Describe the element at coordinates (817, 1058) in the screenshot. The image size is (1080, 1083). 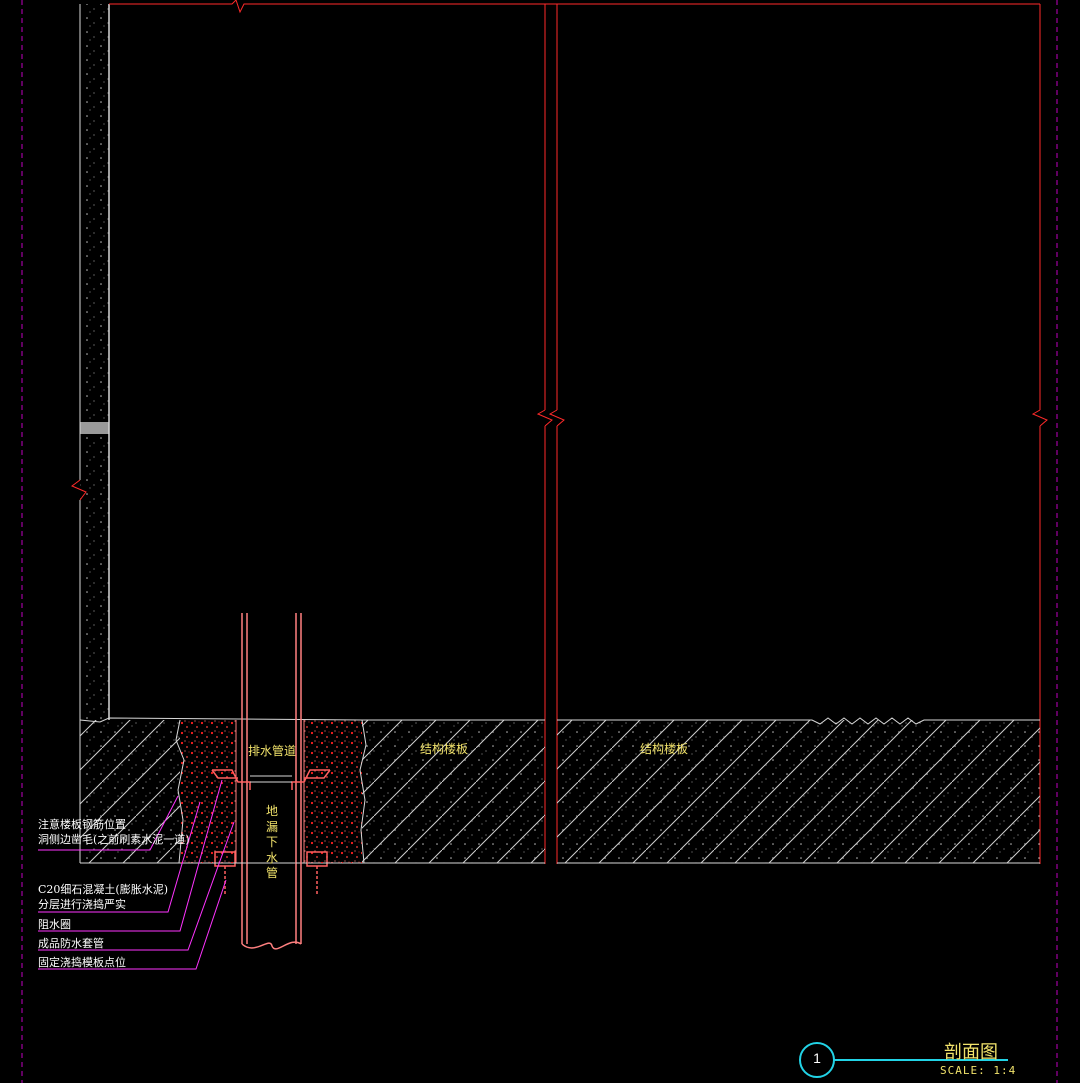
I see `section-number: 1` at that location.